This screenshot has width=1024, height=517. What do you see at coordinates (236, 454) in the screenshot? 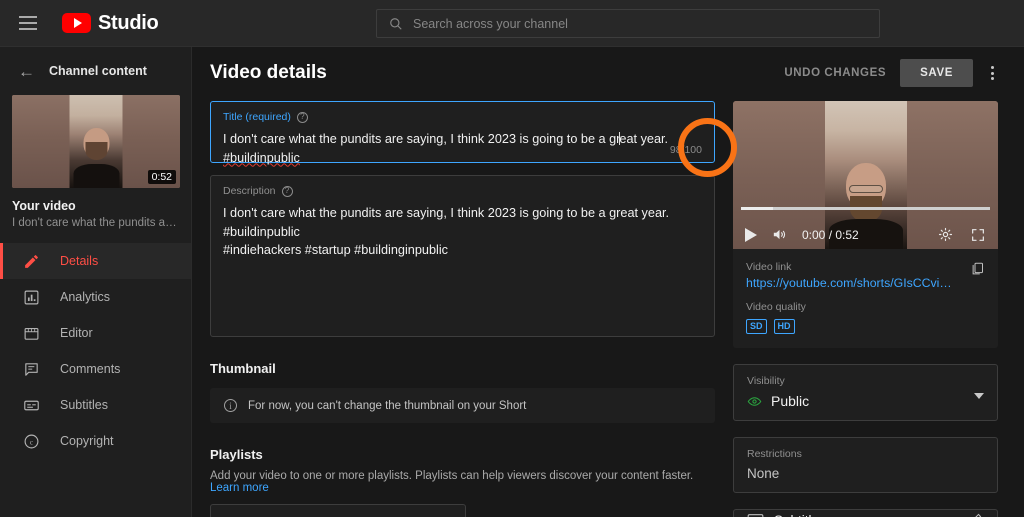
I see `playlists-heading: Playlists` at bounding box center [236, 454].